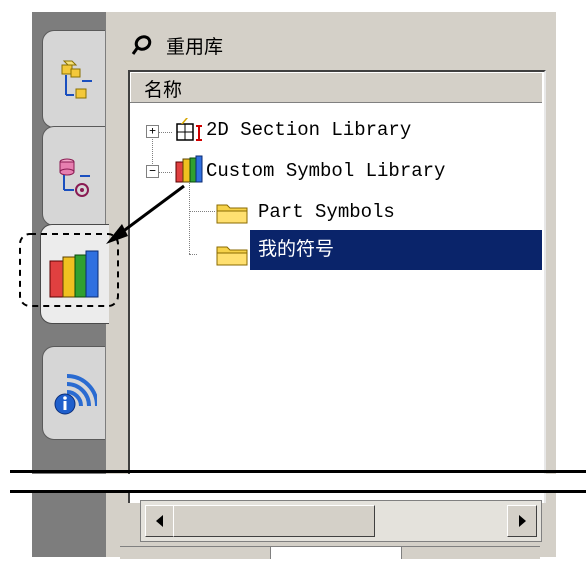 Image resolution: width=588 pixels, height=572 pixels. I want to click on break-line-top, so click(298, 471).